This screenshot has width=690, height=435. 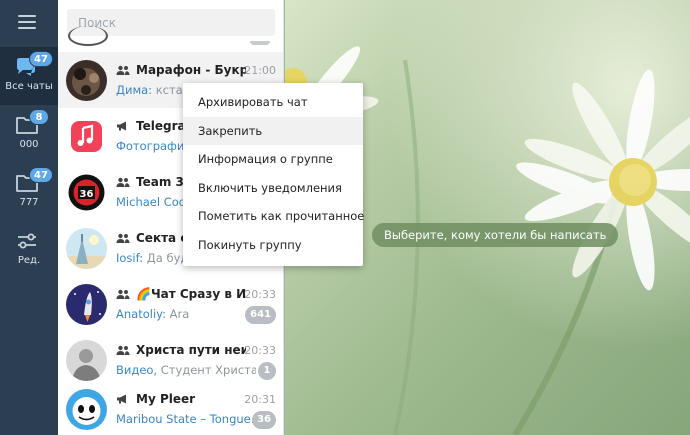 What do you see at coordinates (166, 399) in the screenshot?
I see `chat-title: My Pleer` at bounding box center [166, 399].